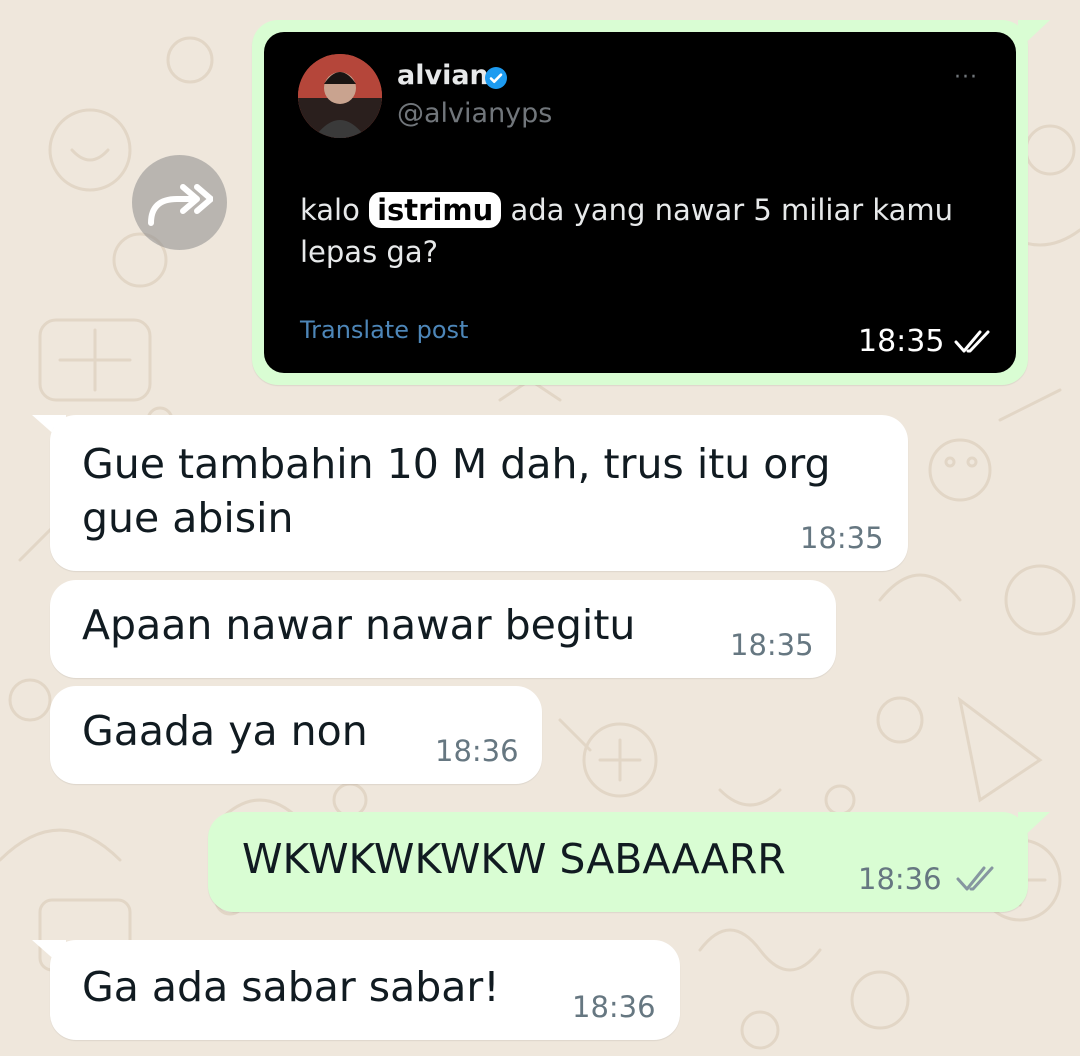 Image resolution: width=1080 pixels, height=1056 pixels. I want to click on outgoing-message-bubble: WKWKWKWKW SABAAARR 18:36, so click(618, 862).